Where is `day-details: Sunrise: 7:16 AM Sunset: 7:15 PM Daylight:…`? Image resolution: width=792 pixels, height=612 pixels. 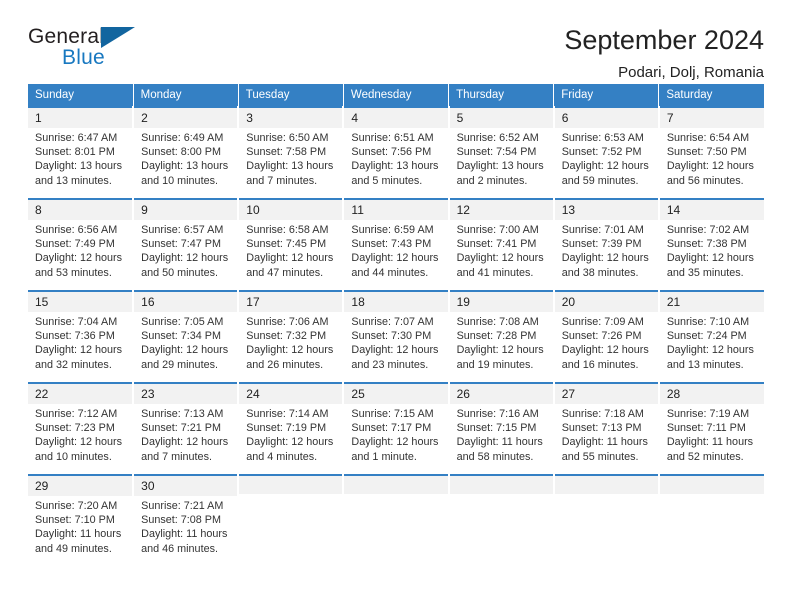
day-details: Sunrise: 7:16 AM Sunset: 7:15 PM Daylight:… is located at coordinates (501, 434).